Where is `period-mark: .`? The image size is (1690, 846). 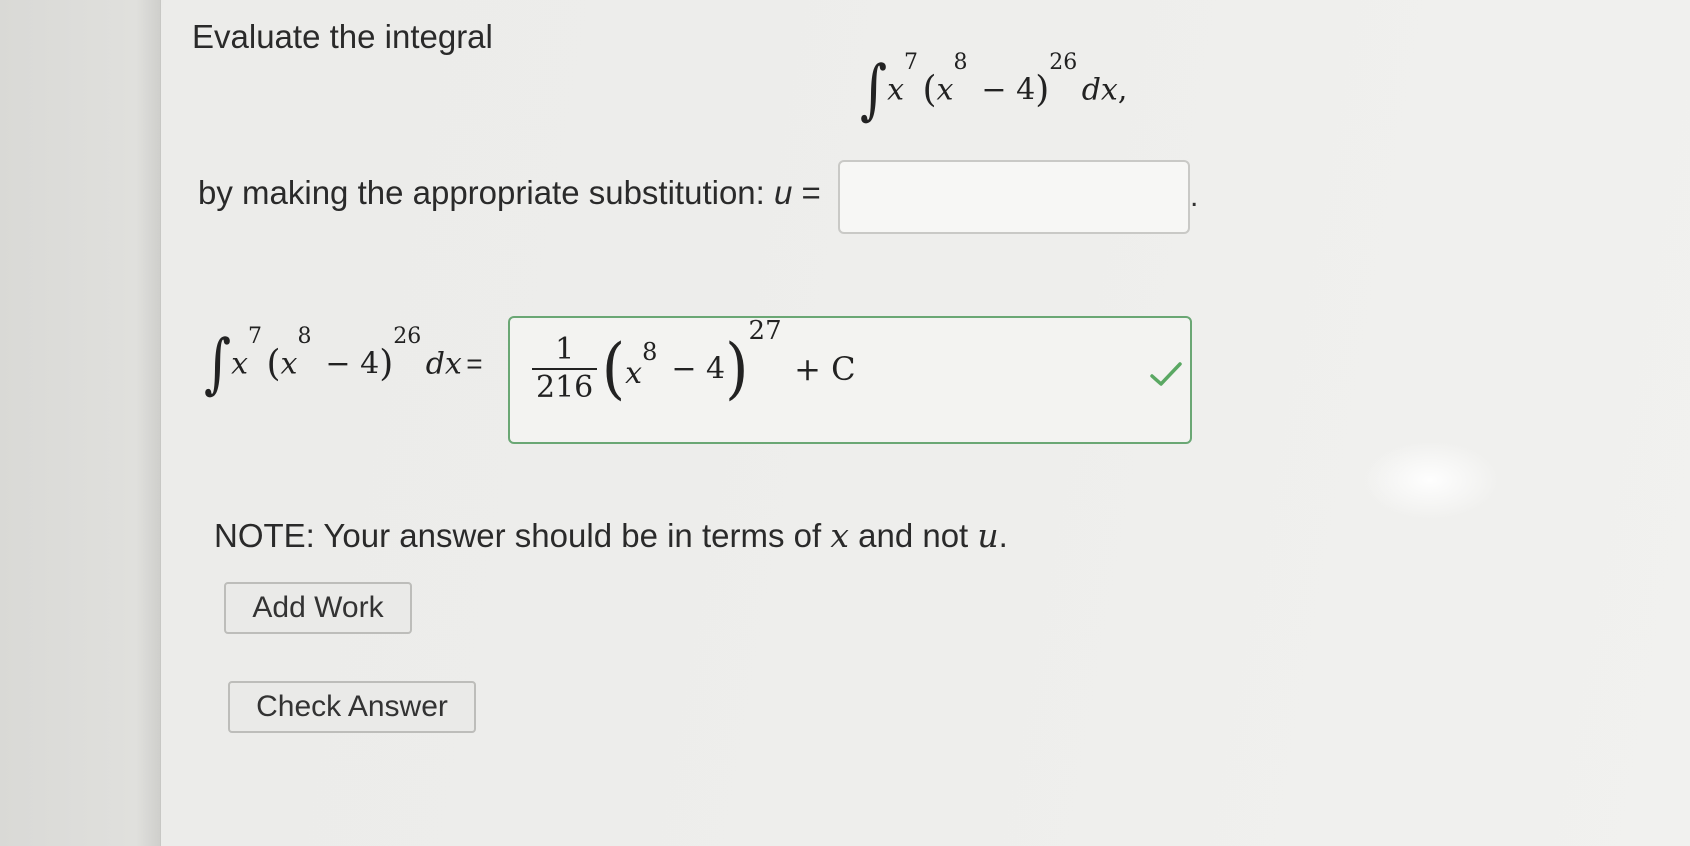
period-mark: . is located at coordinates (1194, 196).